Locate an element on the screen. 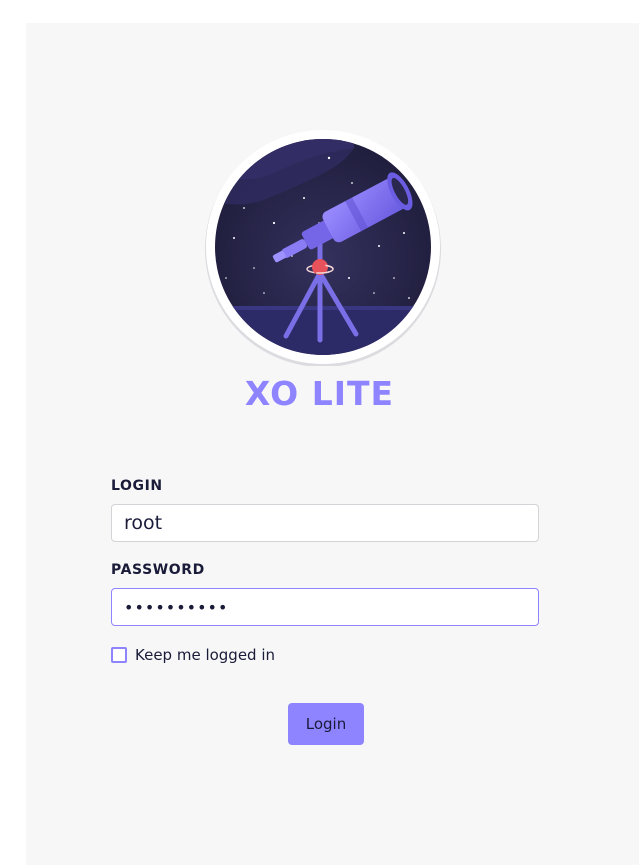  password-label: PASSWORD is located at coordinates (158, 570).